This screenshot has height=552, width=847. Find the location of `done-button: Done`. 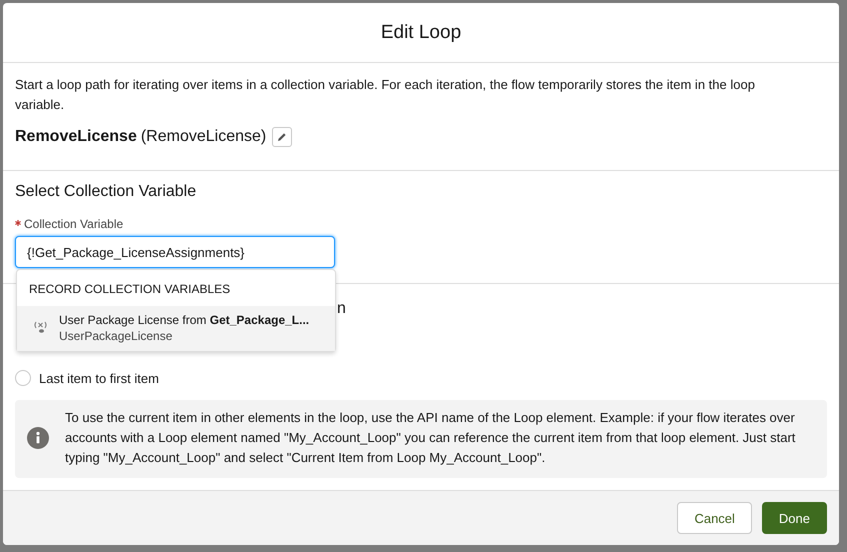

done-button: Done is located at coordinates (794, 518).